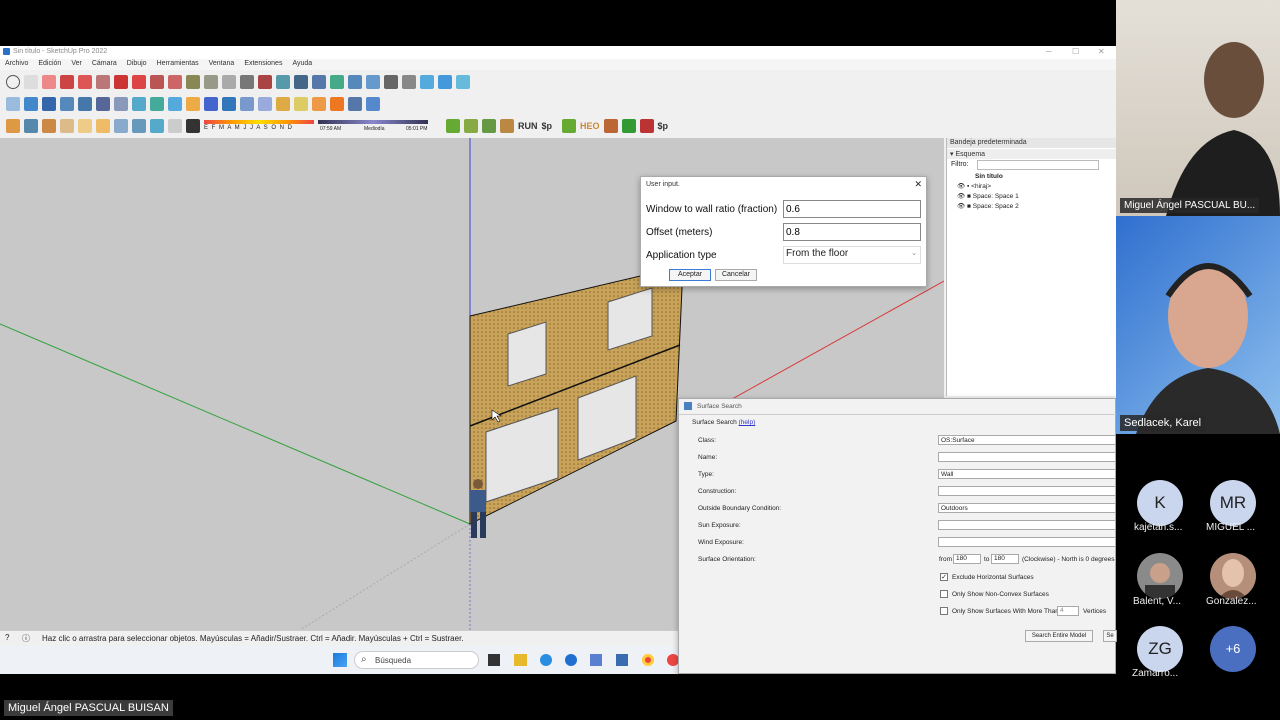 The height and width of the screenshot is (720, 1280). Describe the element at coordinates (259, 126) in the screenshot. I see `month-slider: E F M A M J J A S O N D` at that location.